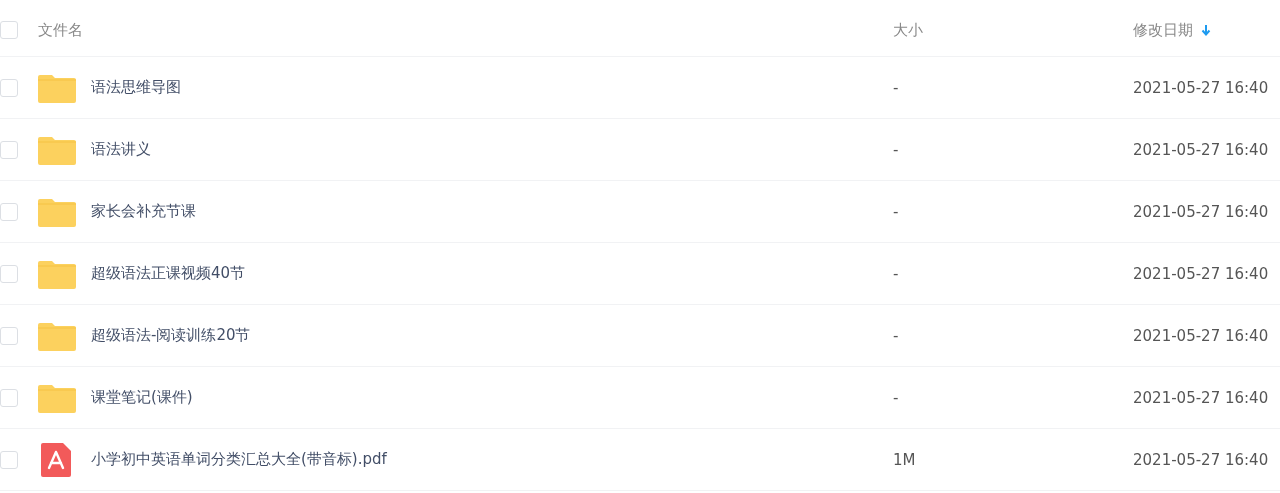 Image resolution: width=1280 pixels, height=493 pixels. I want to click on file-name: 超级语法-阅读训练20节, so click(171, 335).